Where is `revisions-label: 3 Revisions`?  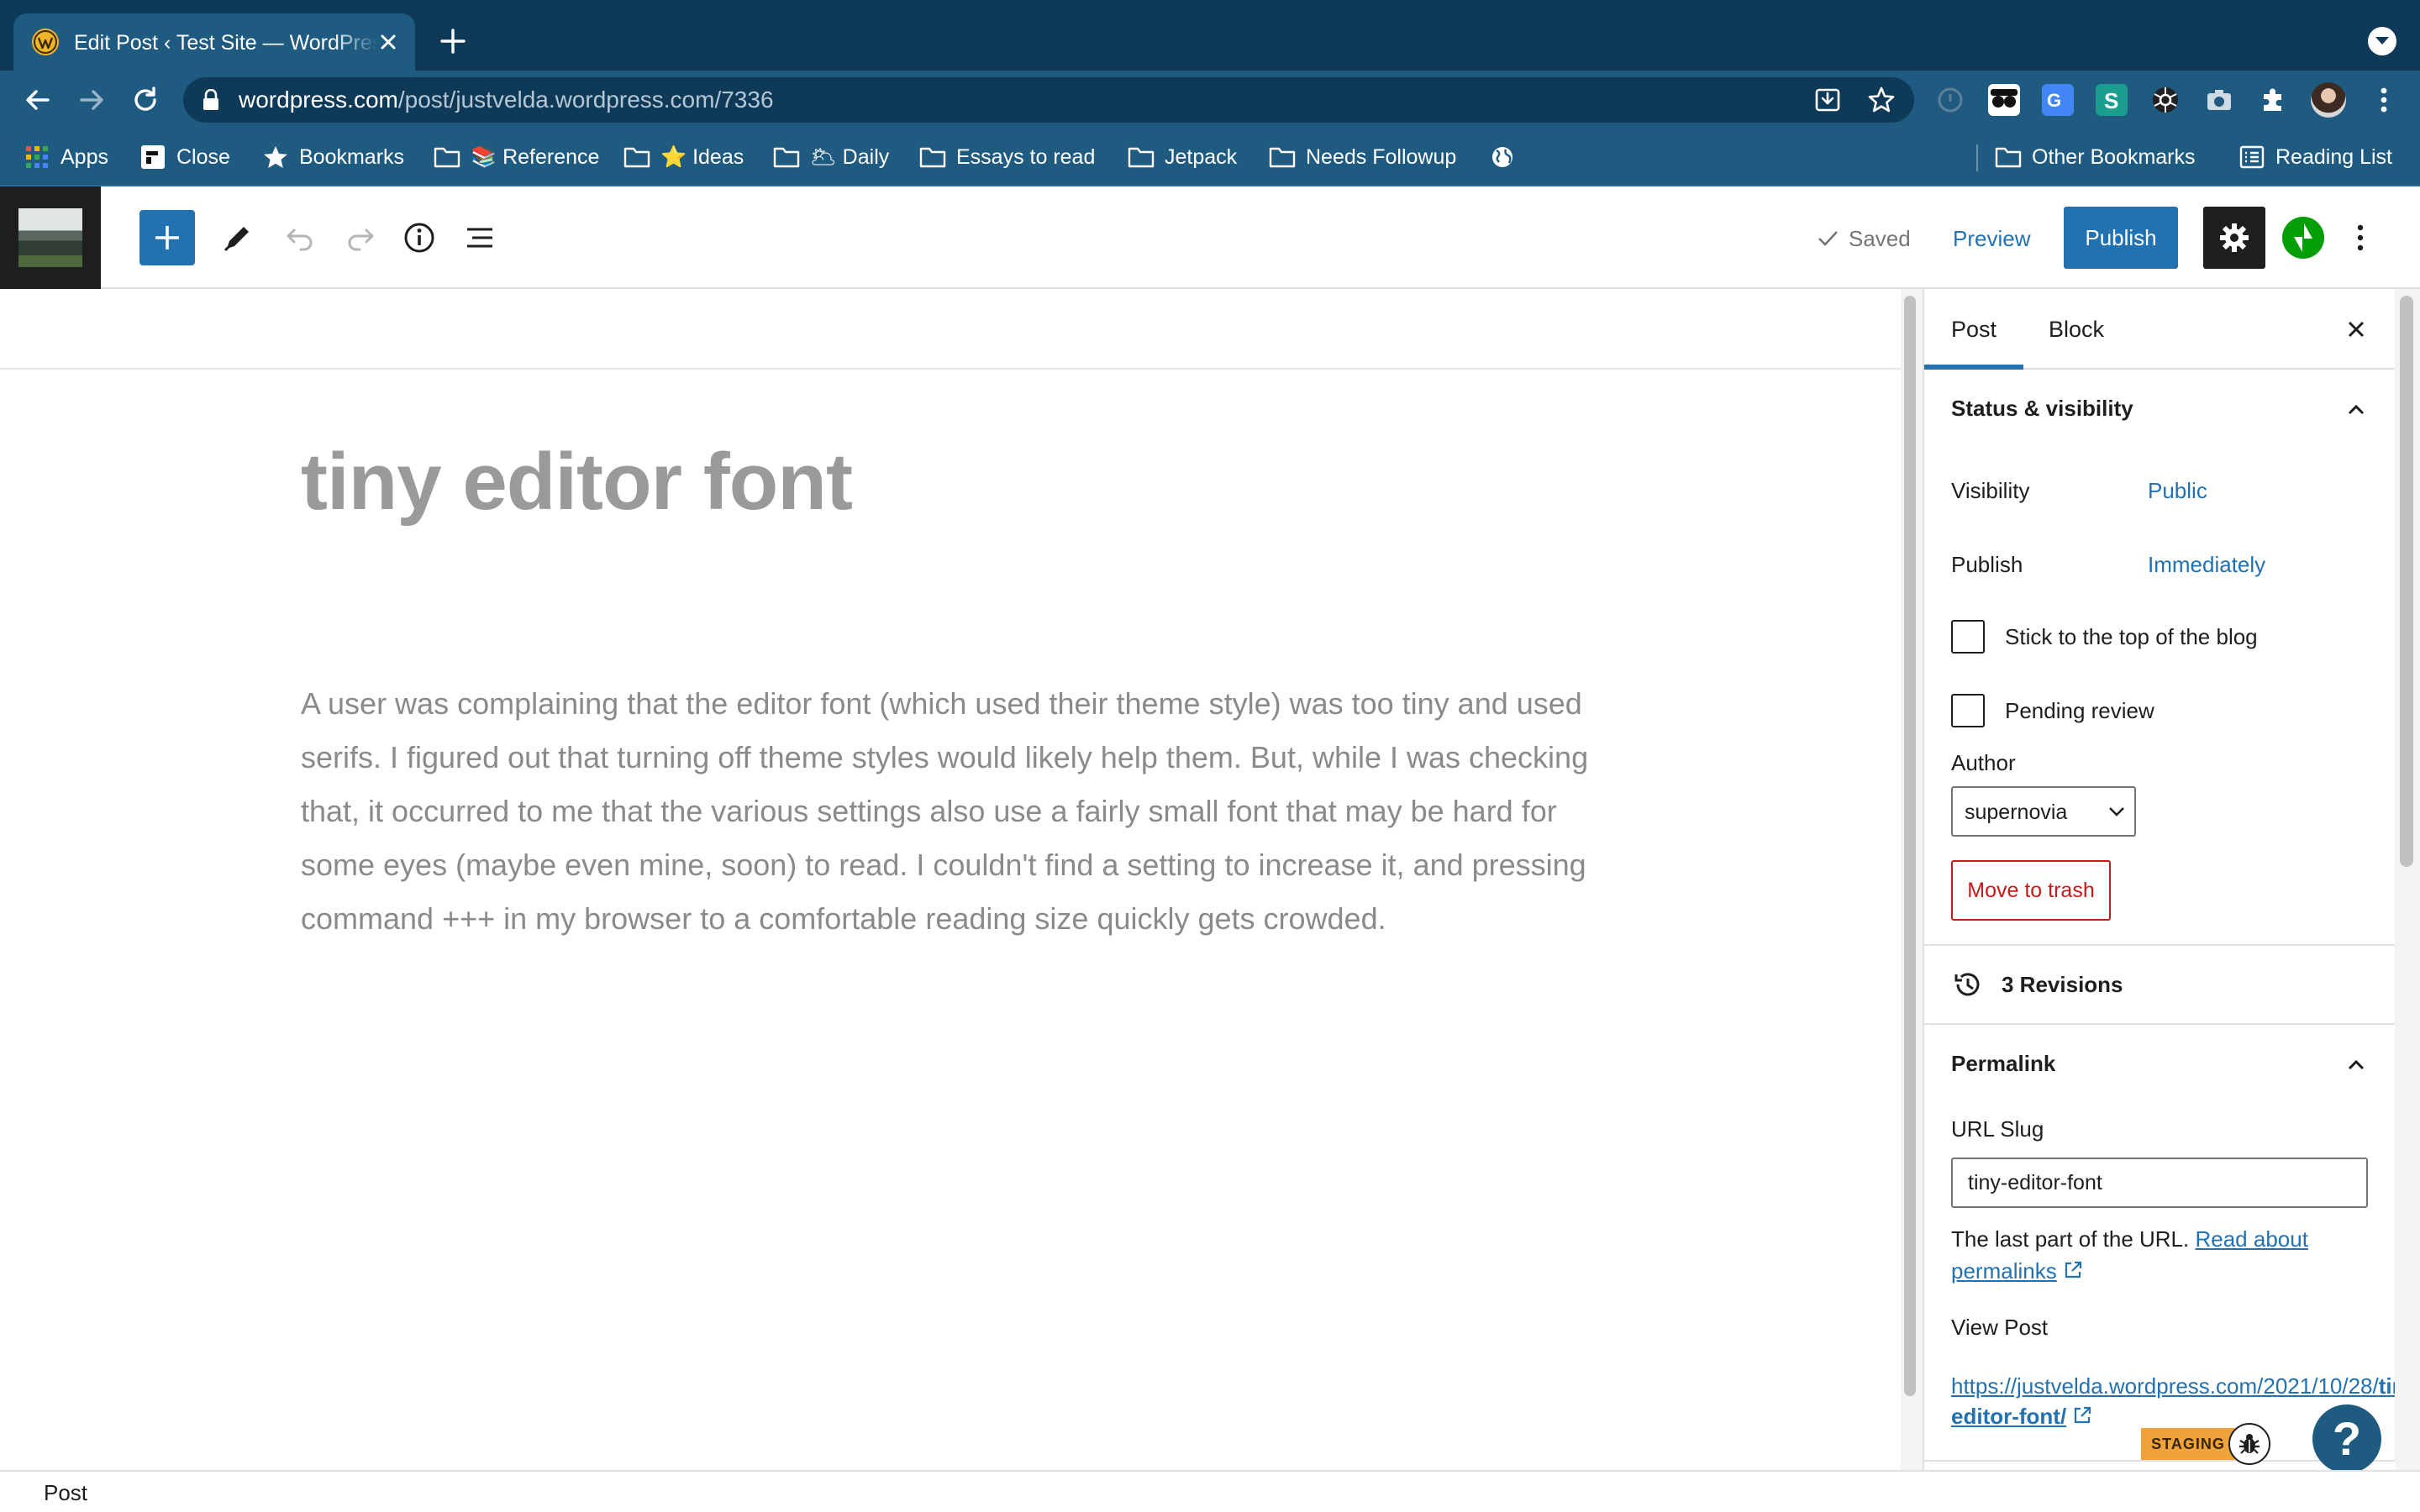
revisions-label: 3 Revisions is located at coordinates (2062, 984).